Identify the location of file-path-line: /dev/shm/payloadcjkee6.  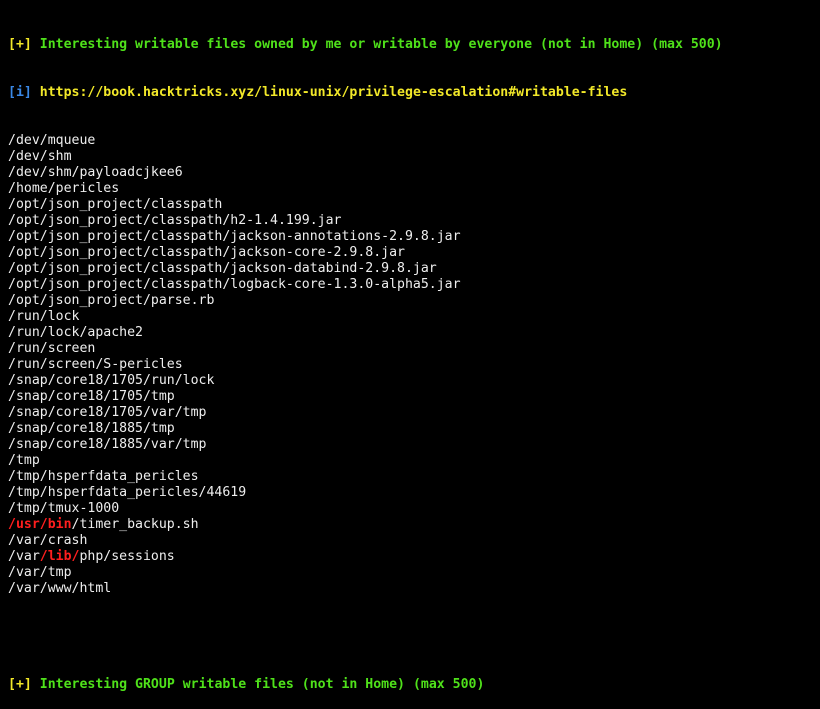
(365, 173).